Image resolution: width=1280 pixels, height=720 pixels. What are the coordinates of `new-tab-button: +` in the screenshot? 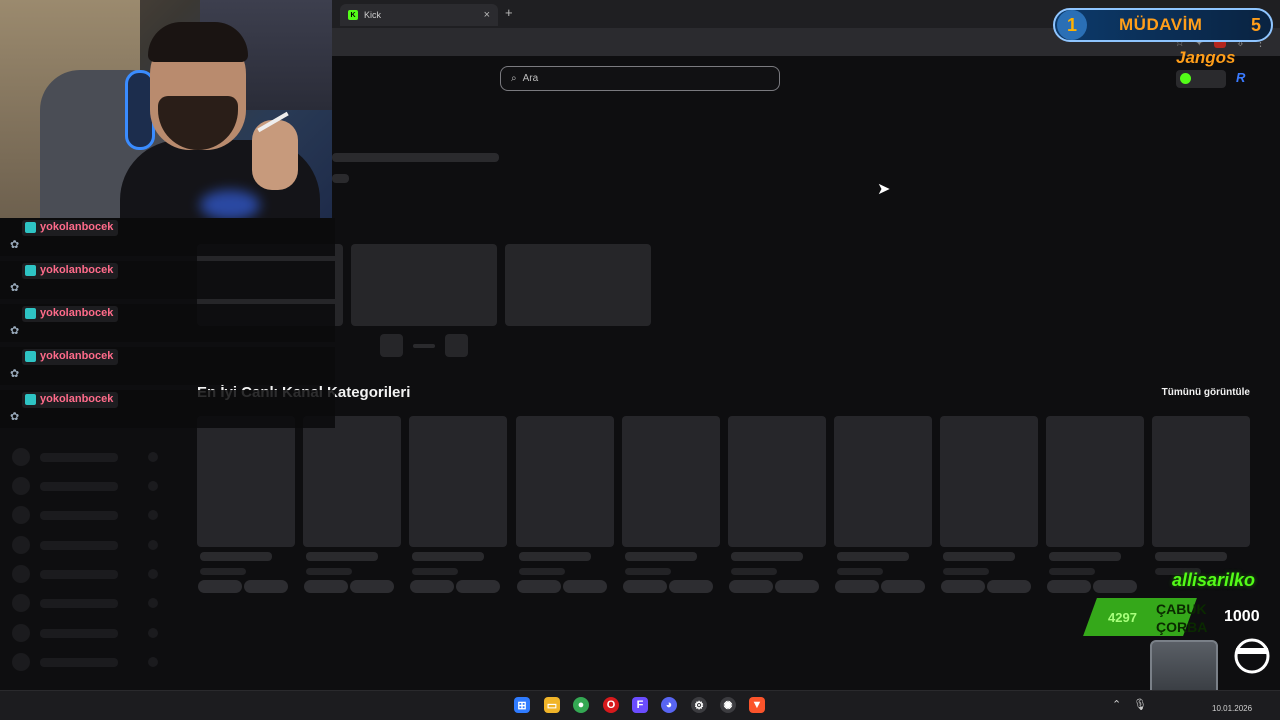 It's located at (509, 12).